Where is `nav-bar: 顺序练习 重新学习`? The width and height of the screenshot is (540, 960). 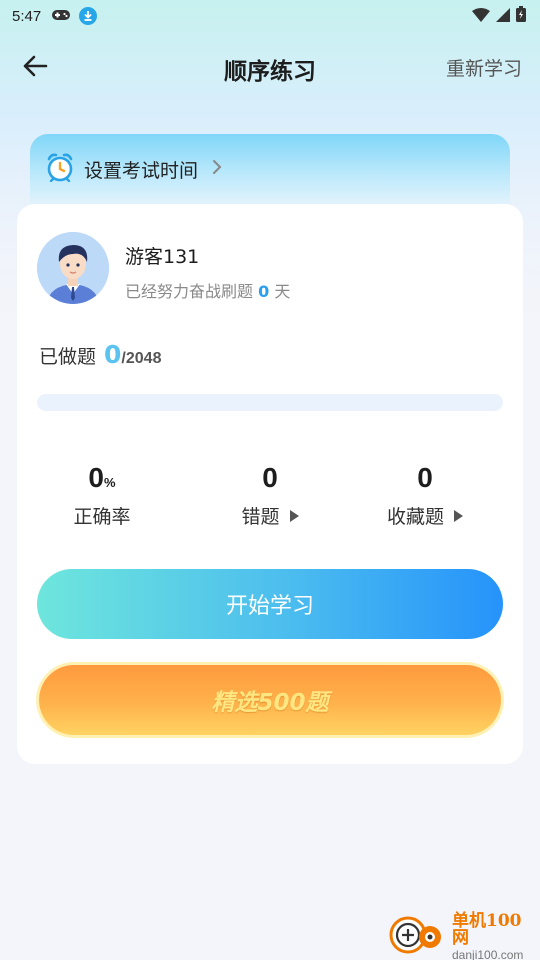 nav-bar: 顺序练习 重新学习 is located at coordinates (270, 68).